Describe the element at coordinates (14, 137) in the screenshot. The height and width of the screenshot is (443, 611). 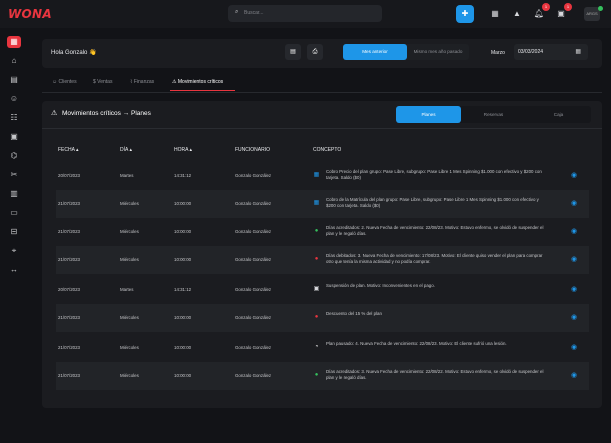
I see `briefcase-icon: ▣` at that location.